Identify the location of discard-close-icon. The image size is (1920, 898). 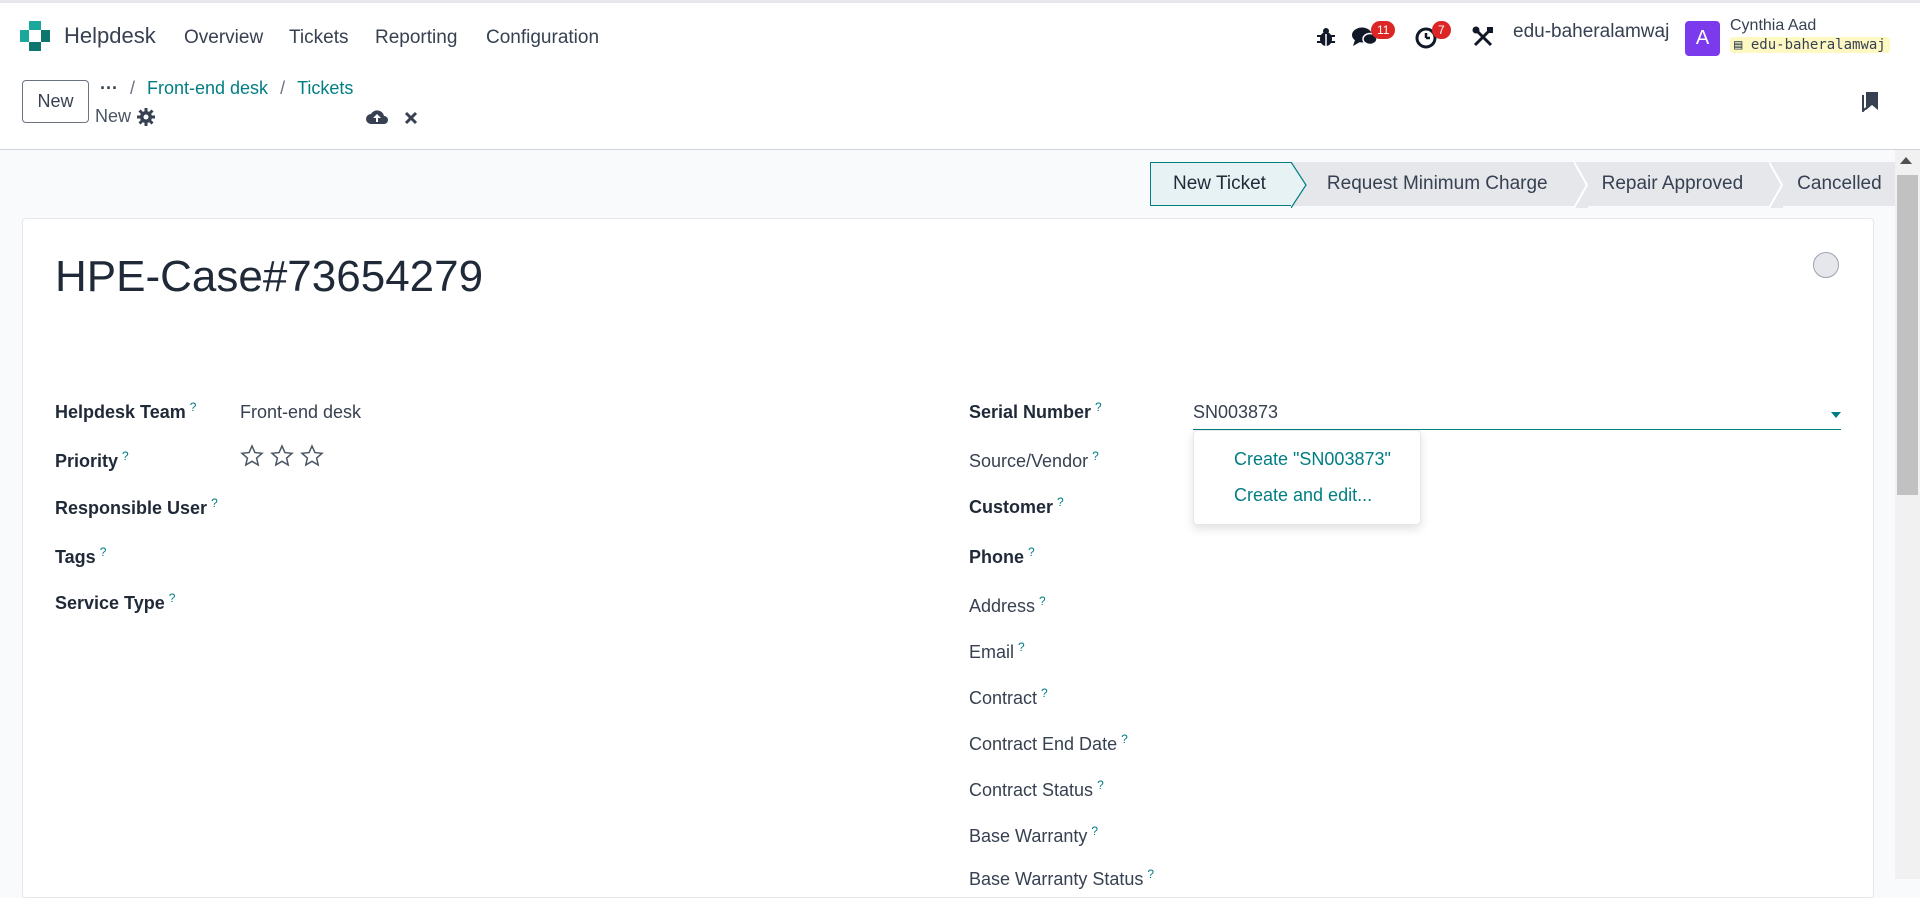
(411, 118).